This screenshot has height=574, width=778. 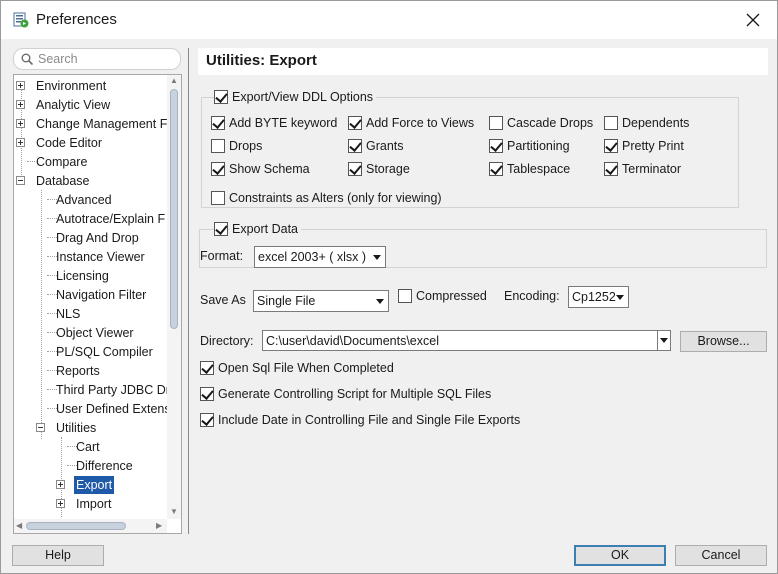 What do you see at coordinates (483, 61) in the screenshot?
I see `content-header: Utilities: Export` at bounding box center [483, 61].